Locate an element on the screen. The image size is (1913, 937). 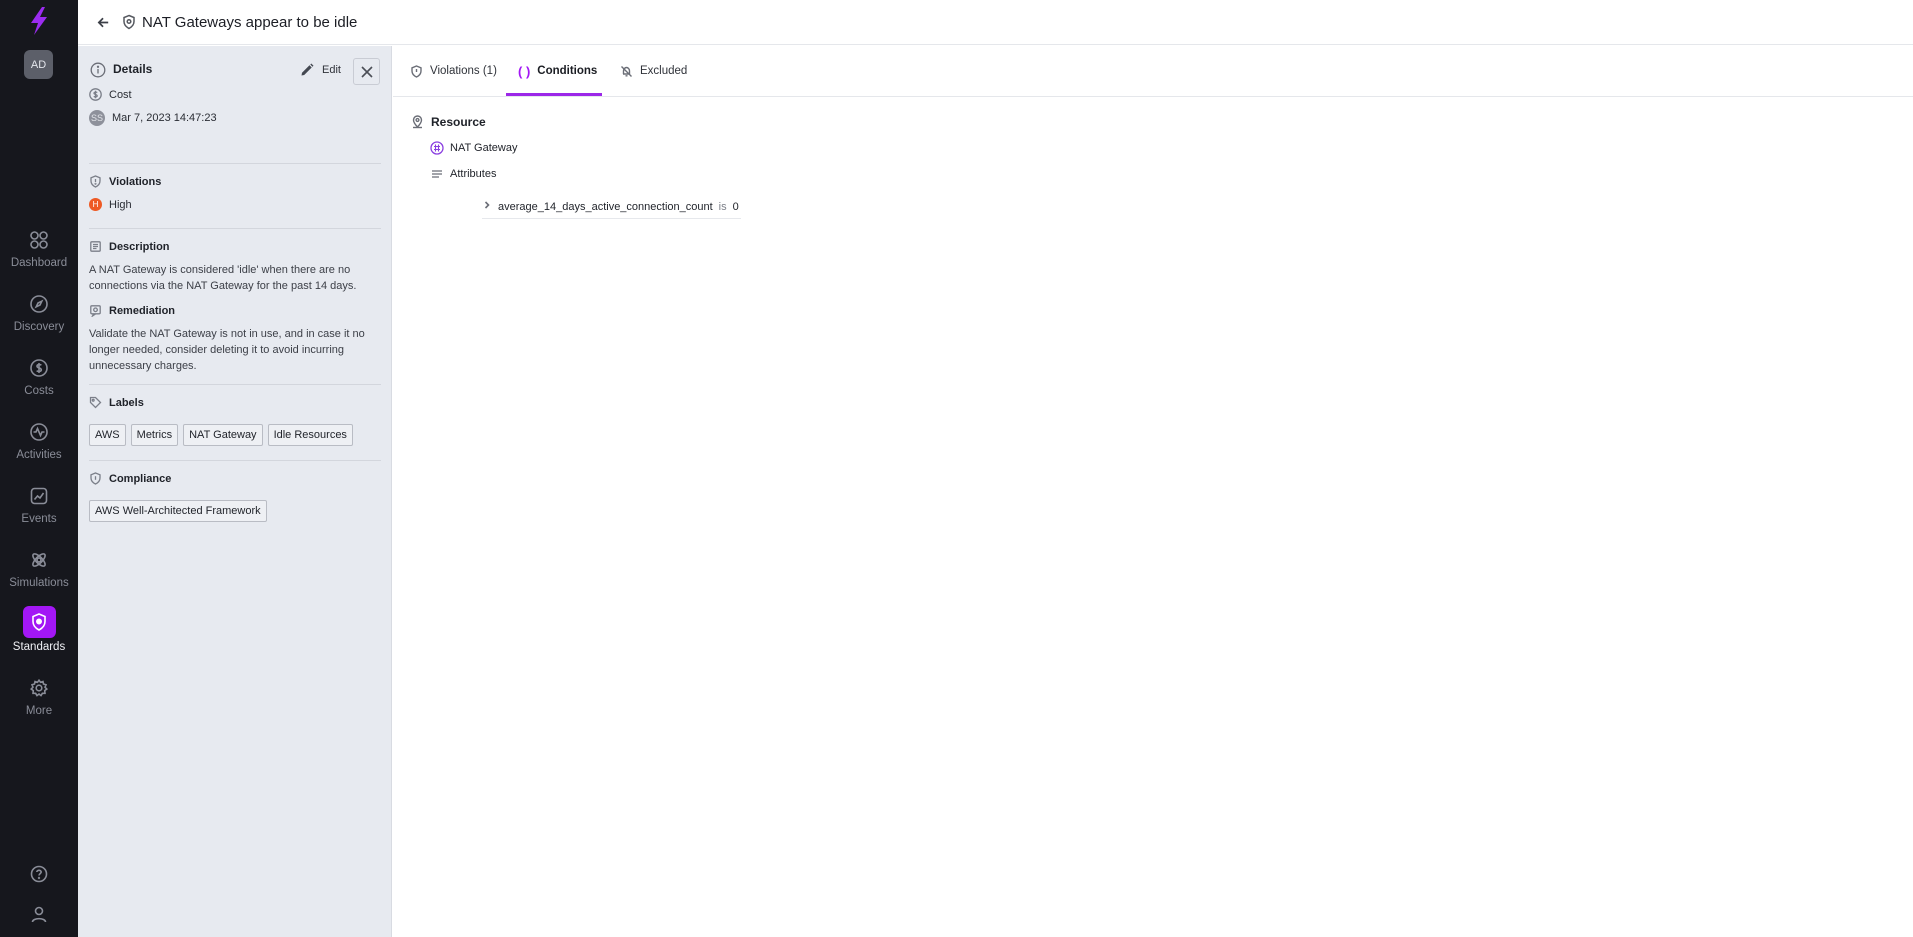
compass-icon is located at coordinates (39, 304).